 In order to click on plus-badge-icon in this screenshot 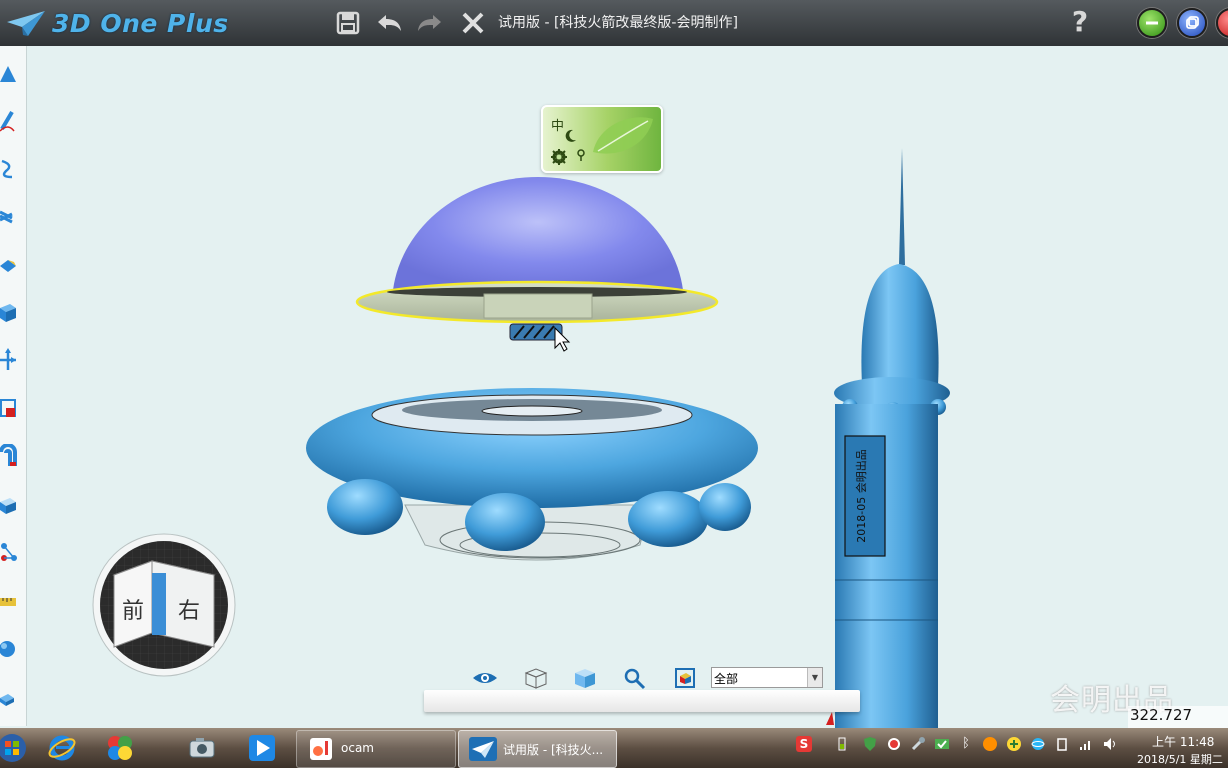, I will do `click(1014, 744)`.